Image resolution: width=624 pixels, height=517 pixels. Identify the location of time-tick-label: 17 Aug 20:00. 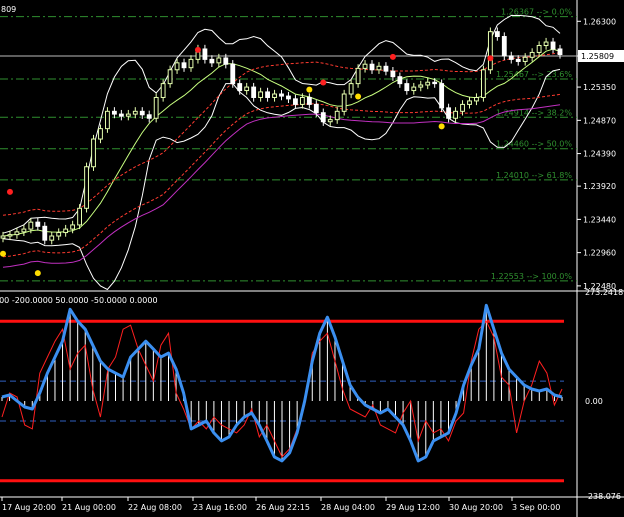
(29, 507).